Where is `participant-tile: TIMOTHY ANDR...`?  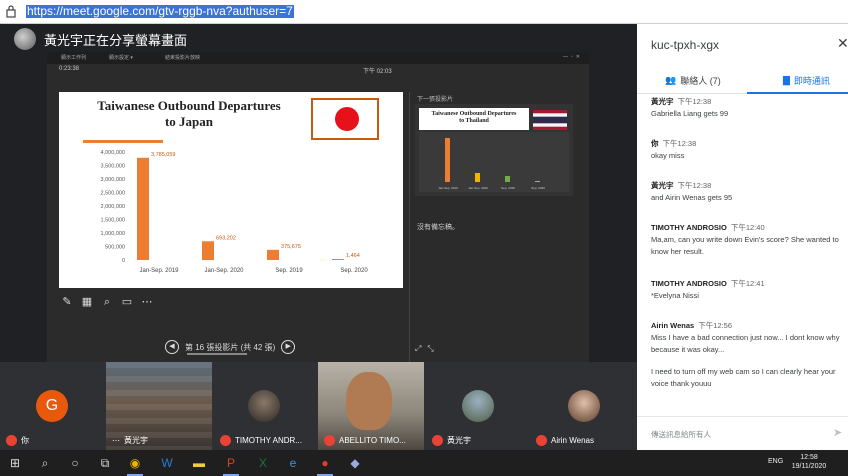
participant-tile: TIMOTHY ANDR... is located at coordinates (265, 406).